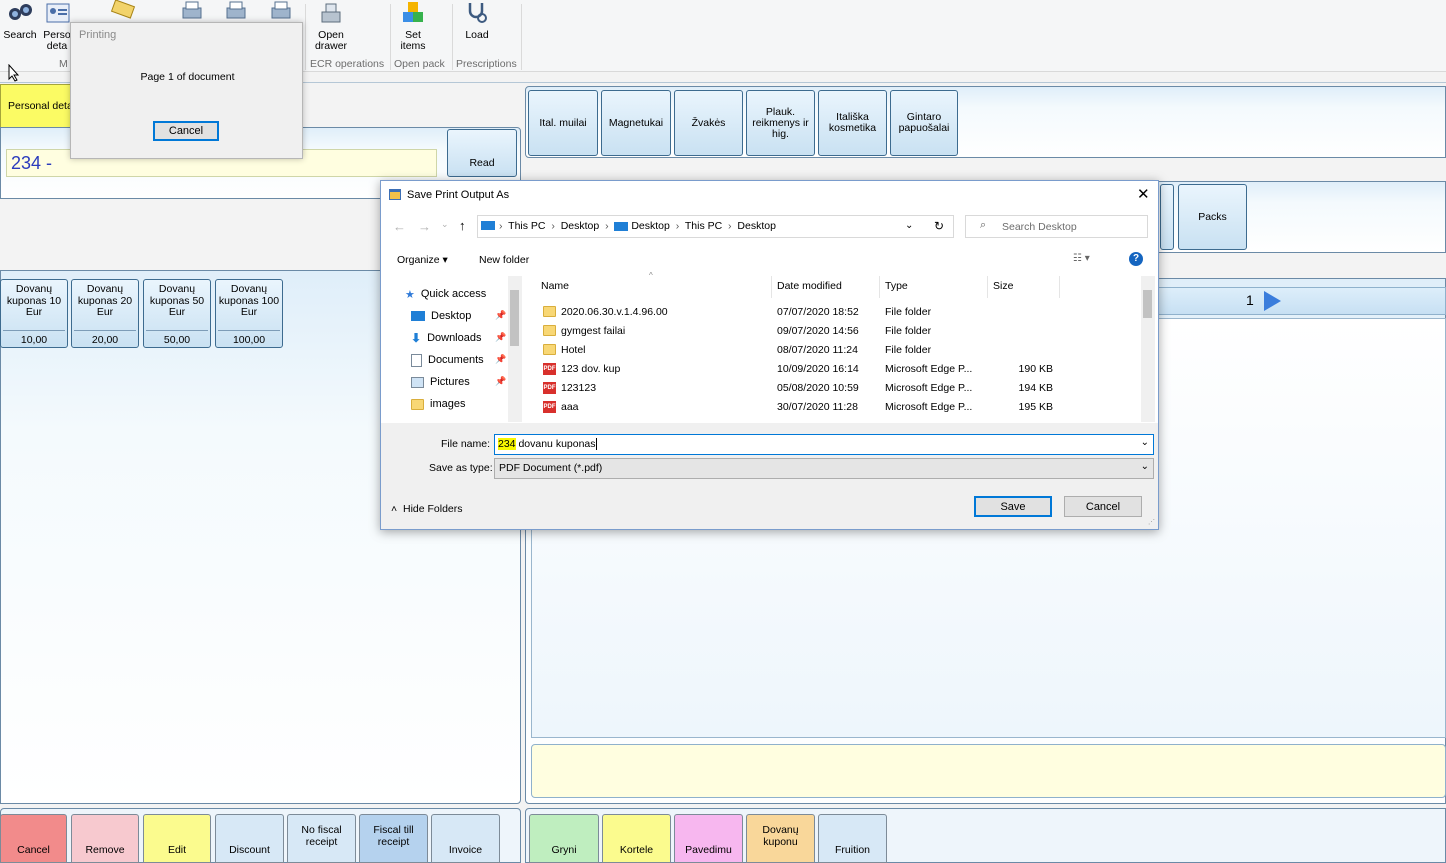 The width and height of the screenshot is (1446, 863). Describe the element at coordinates (1136, 259) in the screenshot. I see `help-icon: ?` at that location.